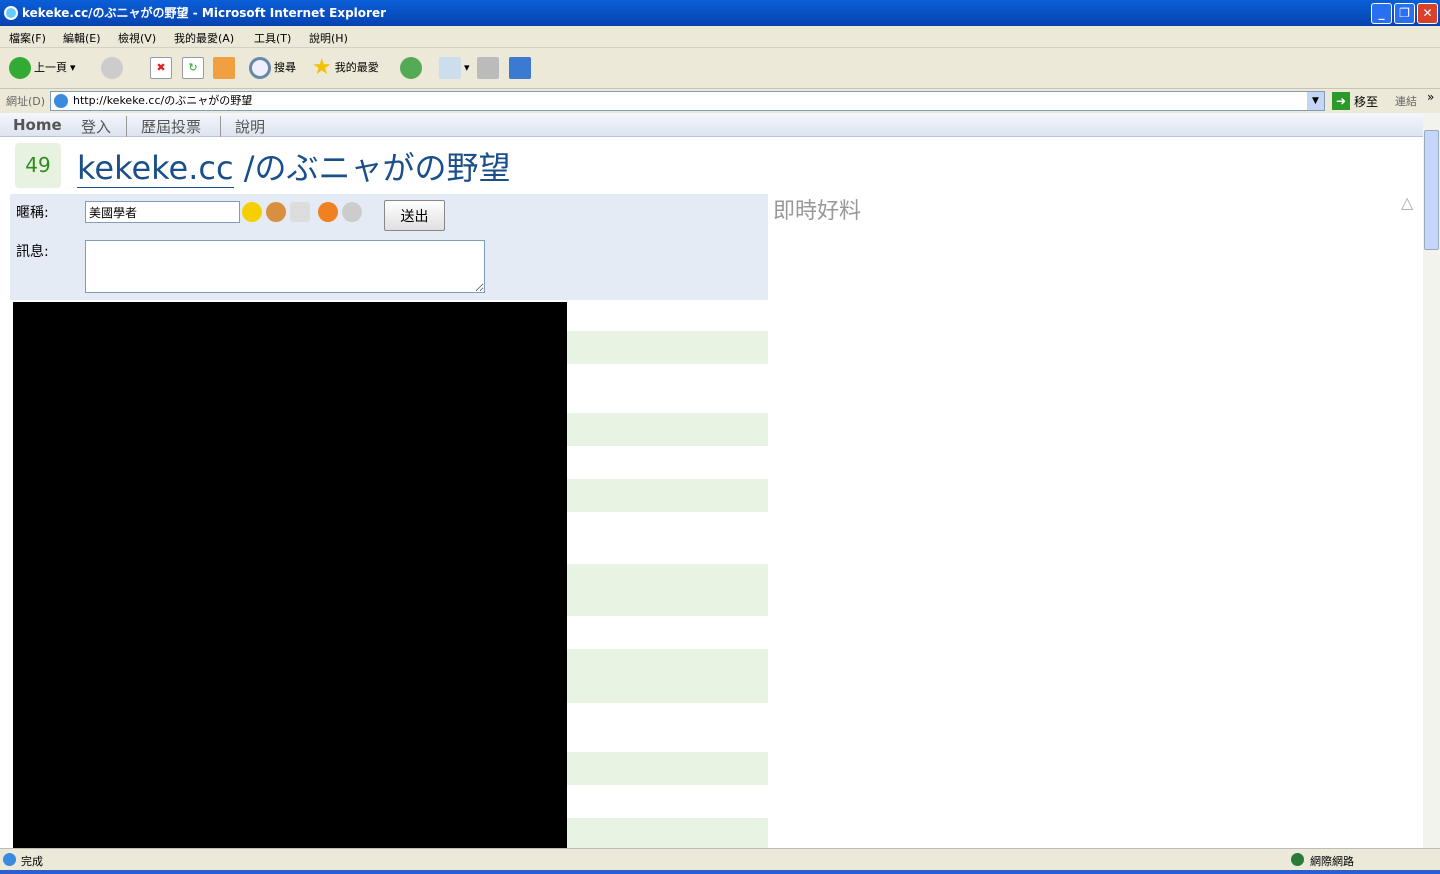 The image size is (1440, 874). Describe the element at coordinates (27, 38) in the screenshot. I see `menu-file: 檔案(F)` at that location.